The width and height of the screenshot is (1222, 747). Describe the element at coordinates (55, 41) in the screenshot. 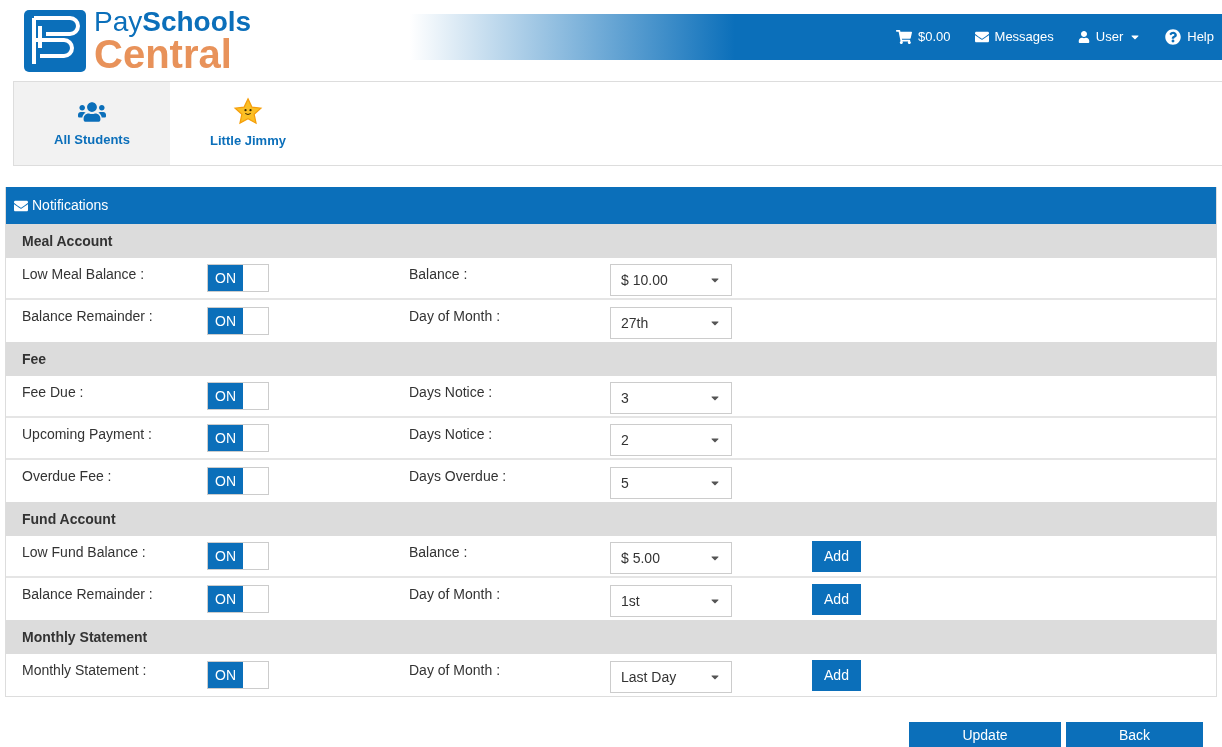

I see `logo-mark-drawing` at that location.